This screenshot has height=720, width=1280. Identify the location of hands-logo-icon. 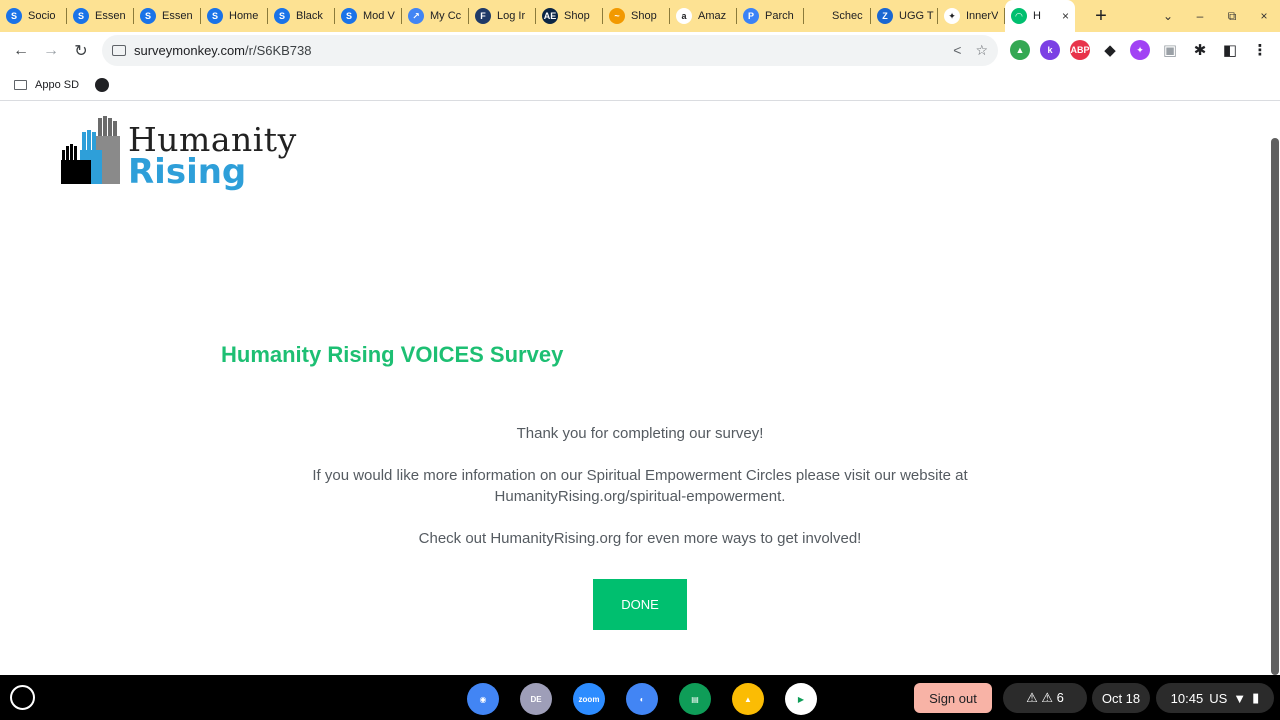
(90, 150).